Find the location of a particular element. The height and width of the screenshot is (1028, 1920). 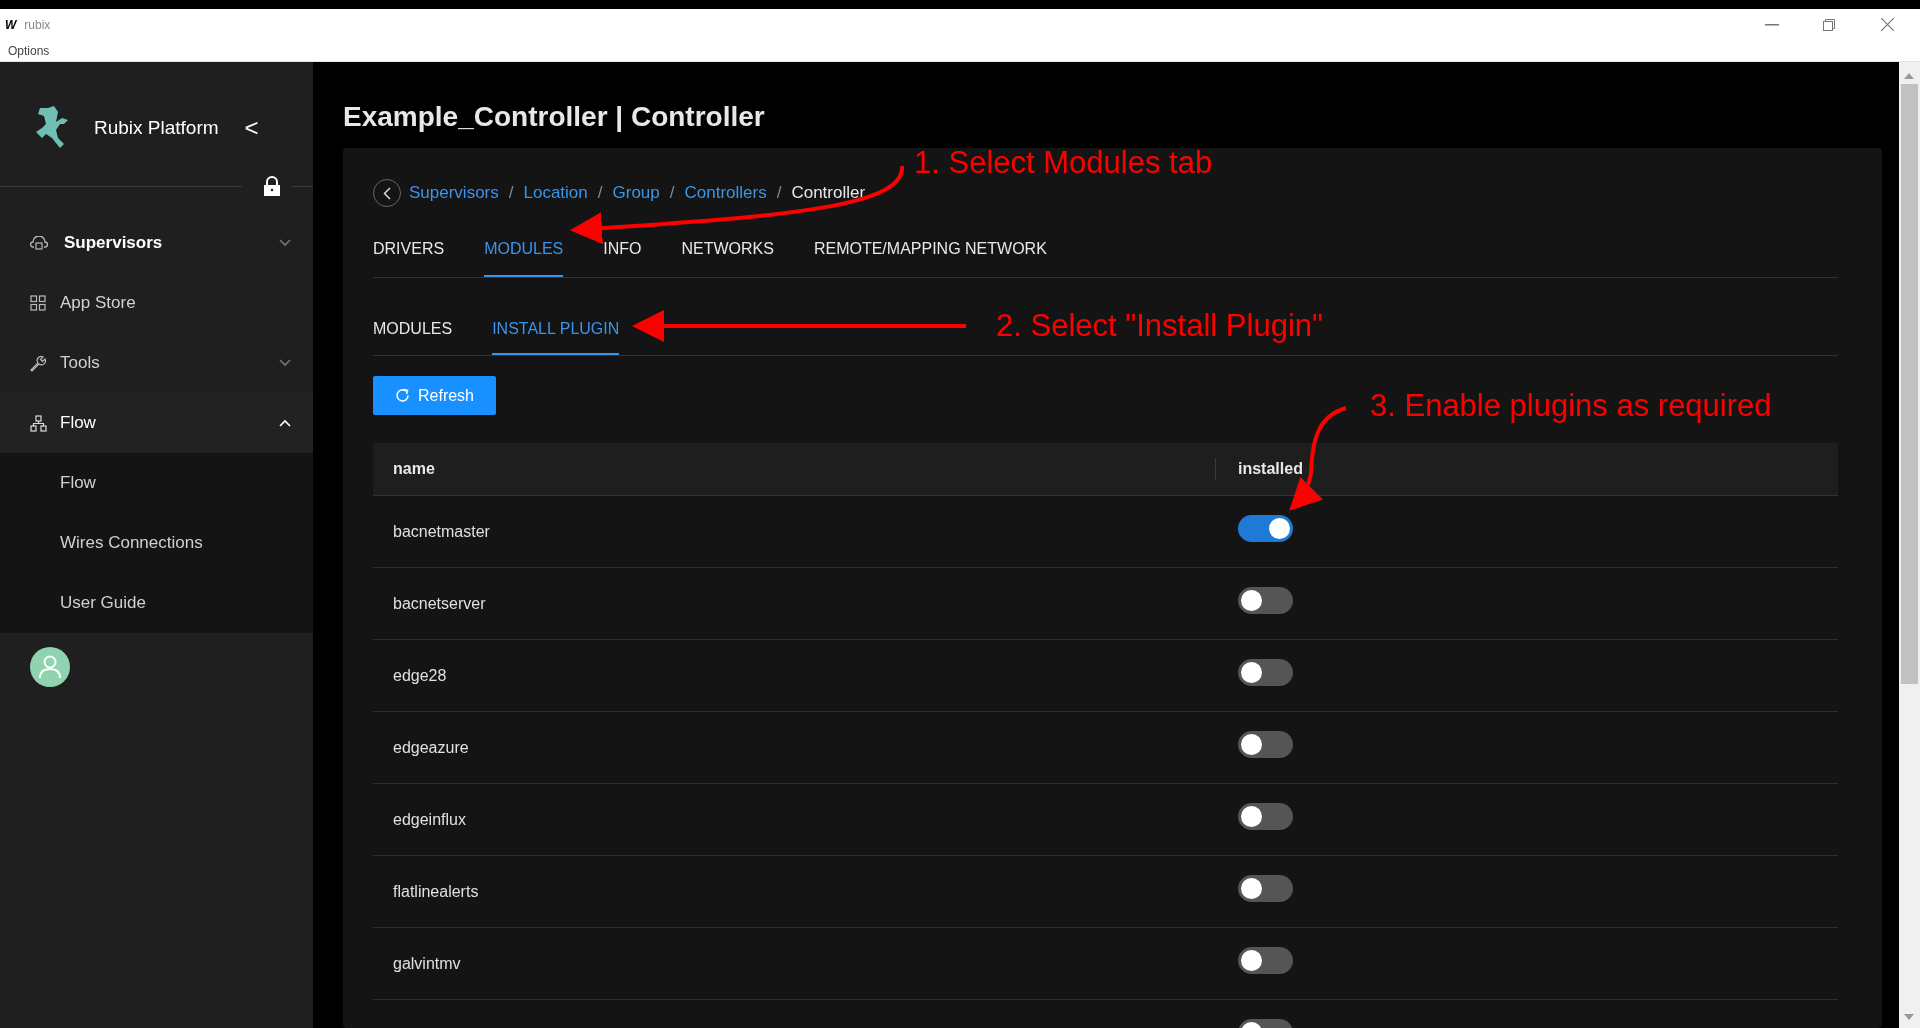

sitemap-icon is located at coordinates (38, 423).